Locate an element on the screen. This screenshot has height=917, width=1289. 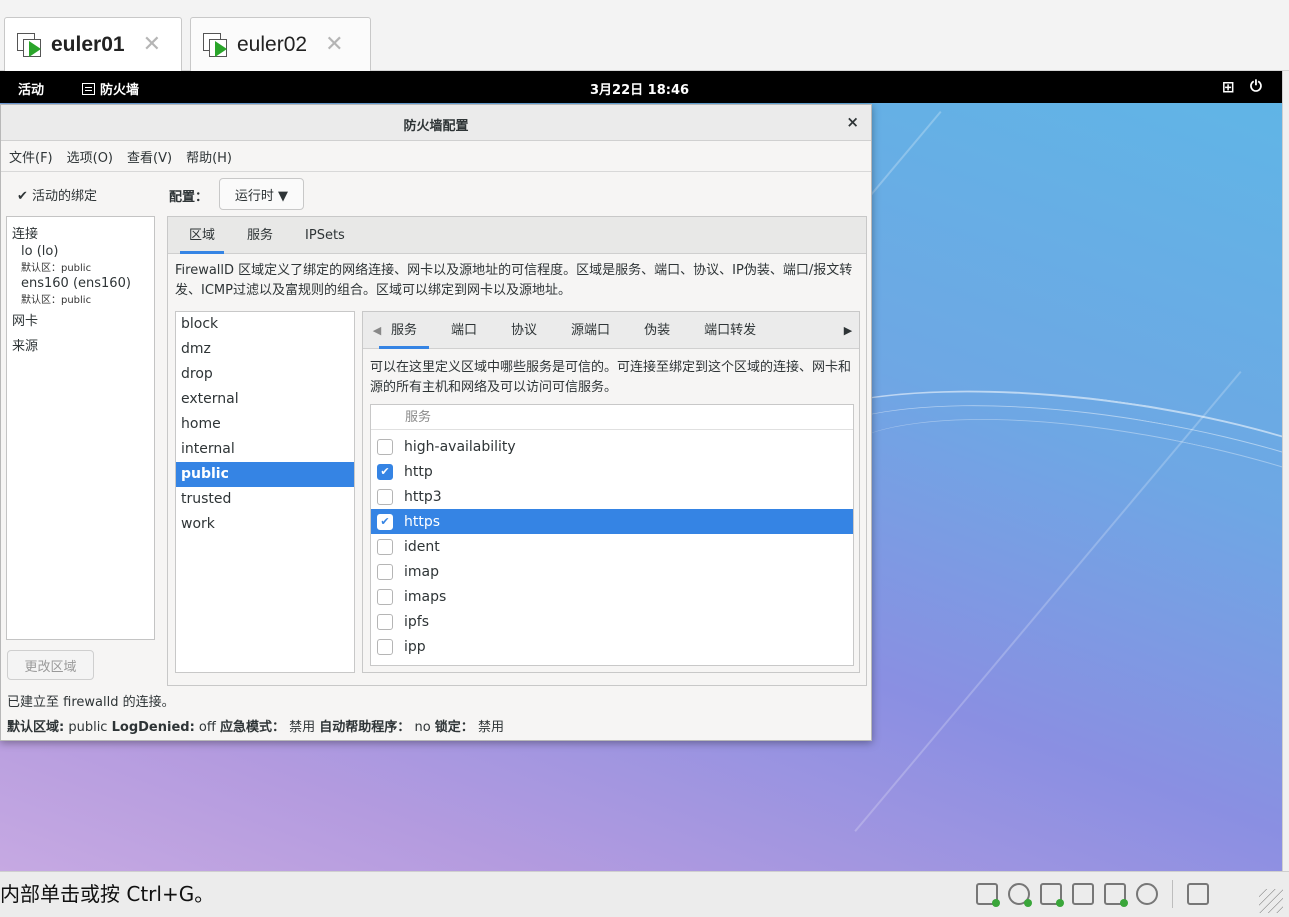
host-tab-euler02: euler02 ✕ is located at coordinates (280, 44).